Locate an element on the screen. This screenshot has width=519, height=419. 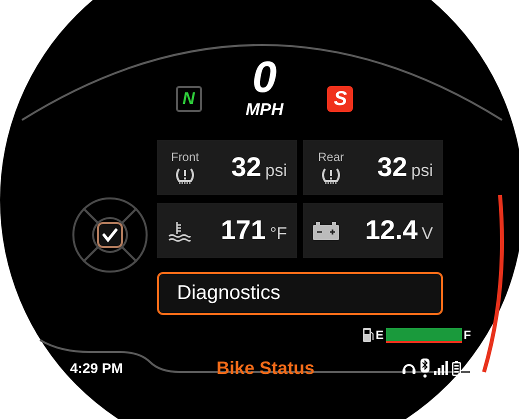
tile-unit: °F is located at coordinates (278, 234).